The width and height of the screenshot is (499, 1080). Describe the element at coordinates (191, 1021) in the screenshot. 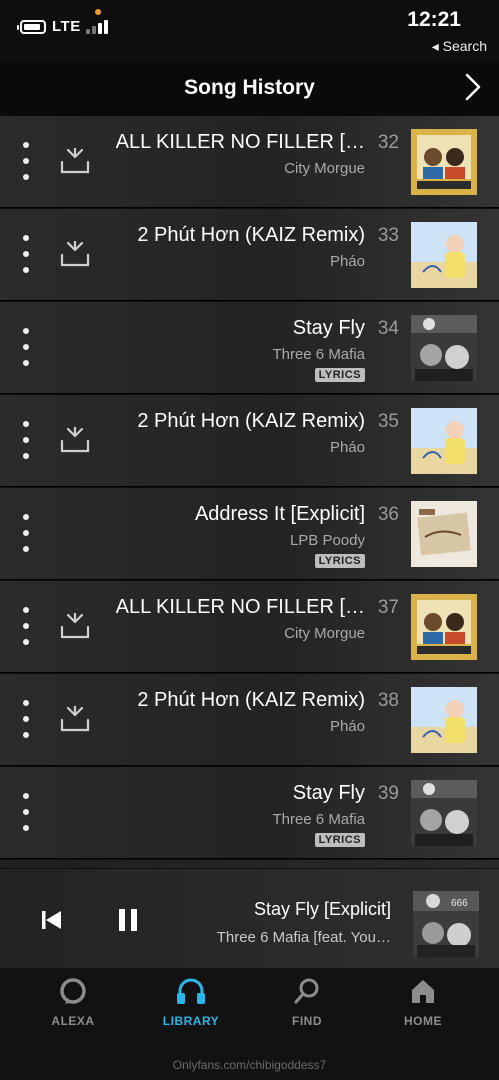

I see `nav-library-label: LIBRARY` at that location.